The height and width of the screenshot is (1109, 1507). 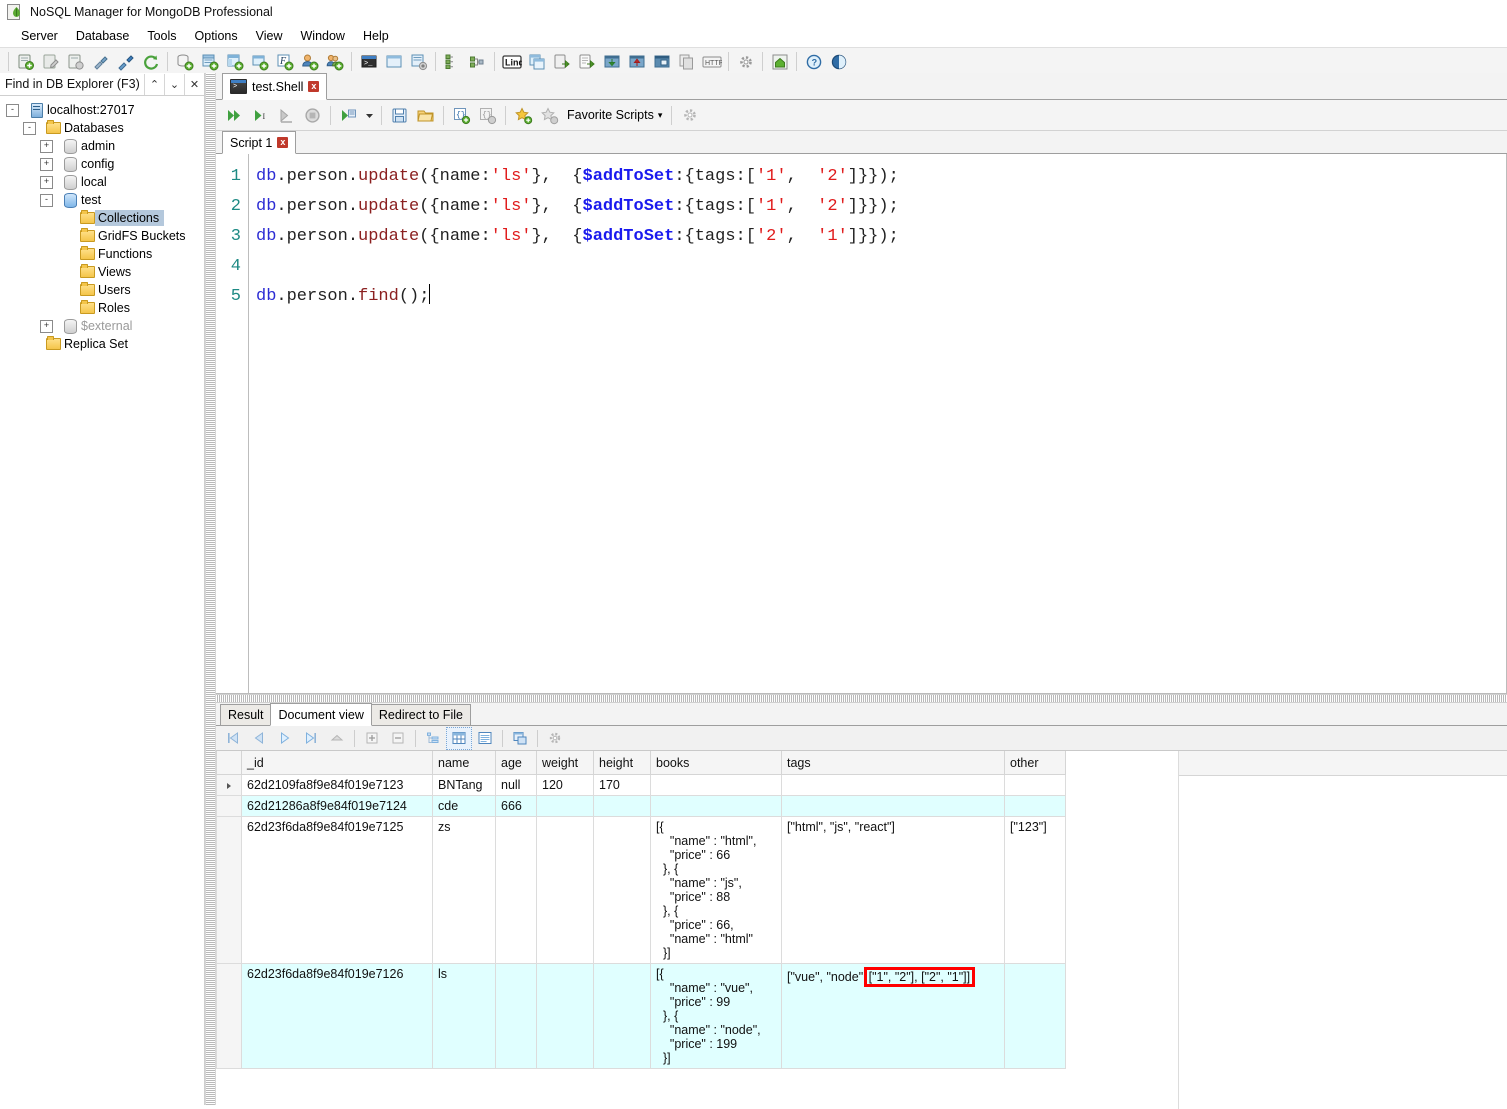 What do you see at coordinates (102, 272) in the screenshot?
I see `tree-item-views: Views` at bounding box center [102, 272].